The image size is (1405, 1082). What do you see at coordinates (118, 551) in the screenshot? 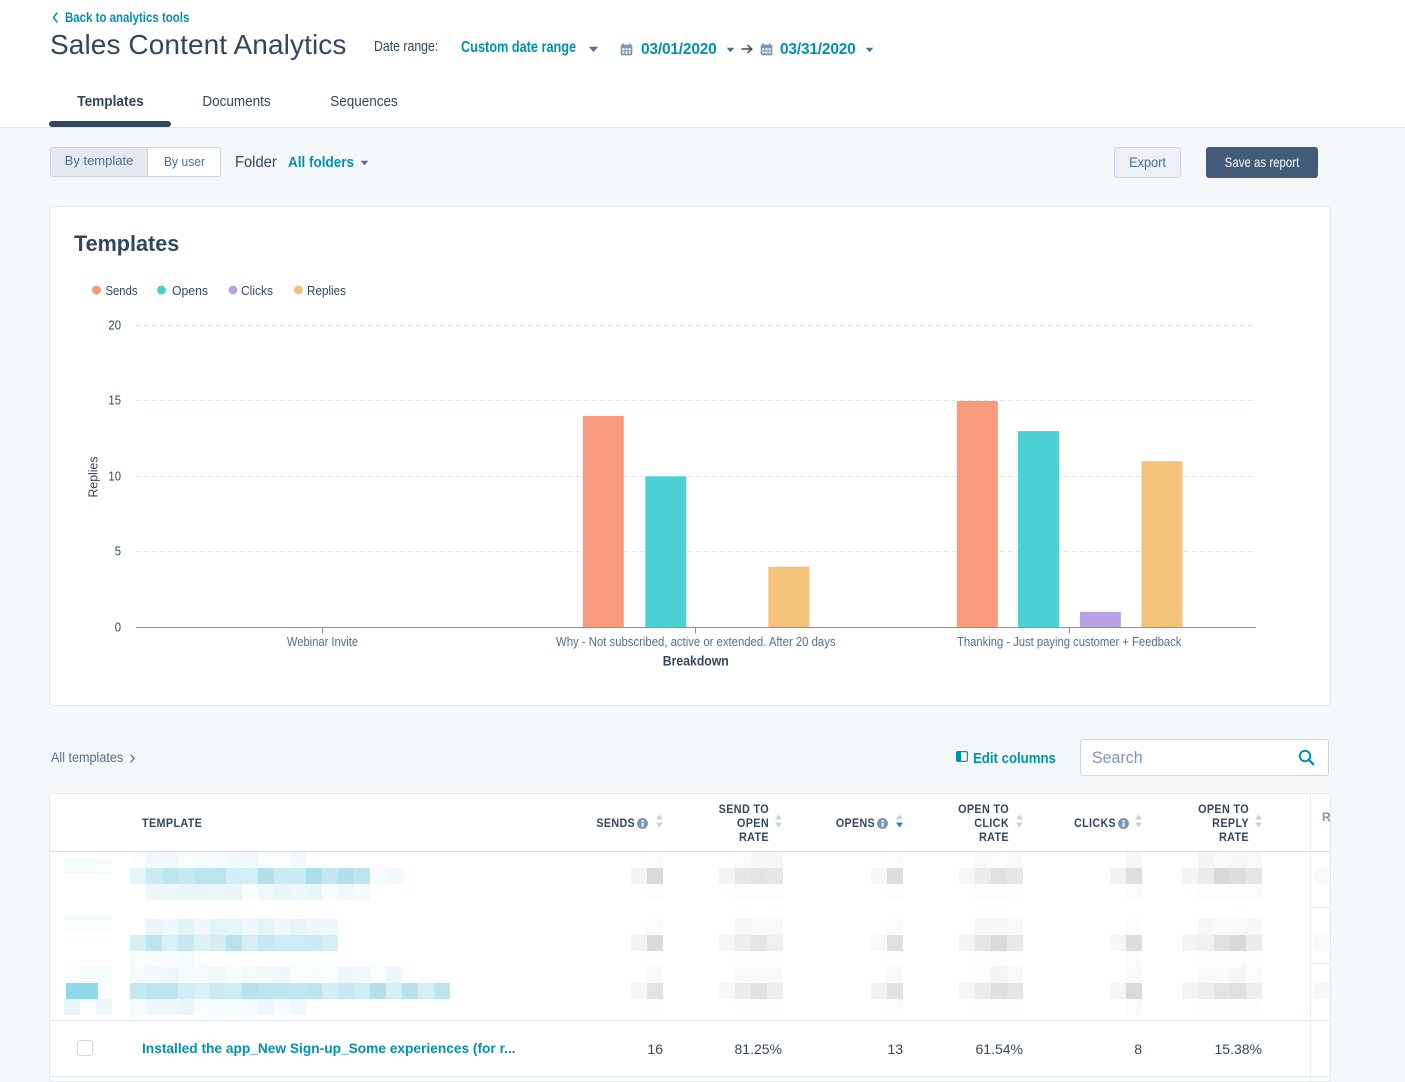
I see `svg-text: 5` at bounding box center [118, 551].